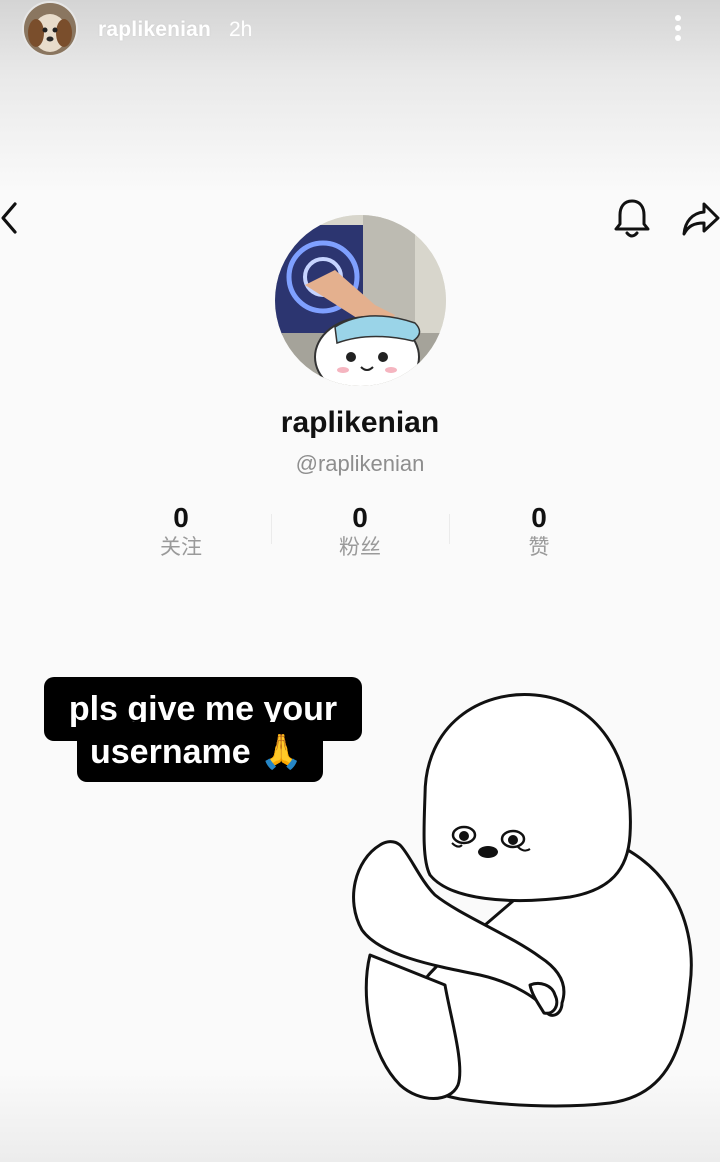 Image resolution: width=720 pixels, height=1162 pixels. Describe the element at coordinates (360, 463) in the screenshot. I see `profile-handle: @raplikenian` at that location.